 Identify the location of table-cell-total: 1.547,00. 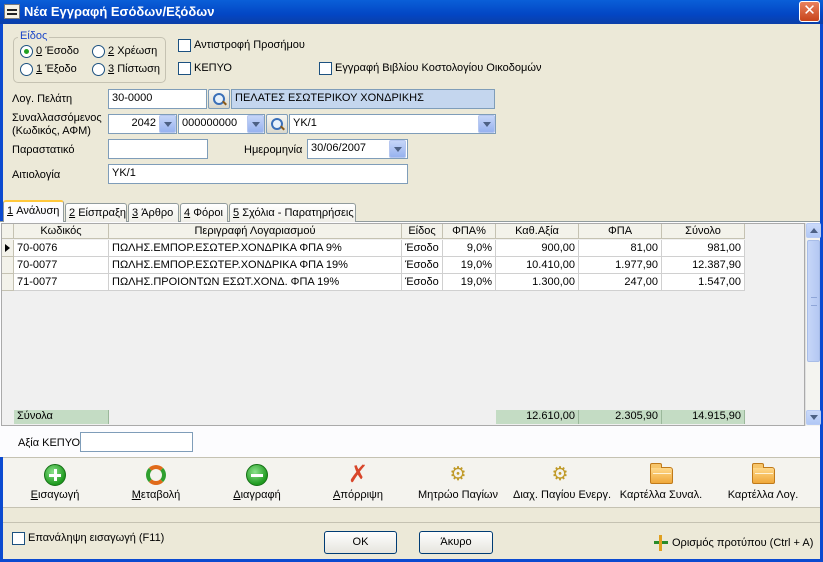
(703, 282).